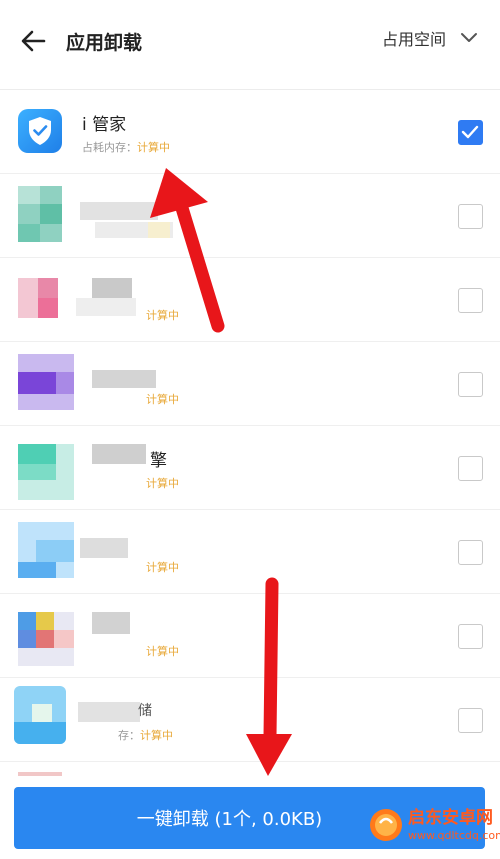 This screenshot has width=500, height=859. I want to click on memory-label: 占耗内存：, so click(109, 147).